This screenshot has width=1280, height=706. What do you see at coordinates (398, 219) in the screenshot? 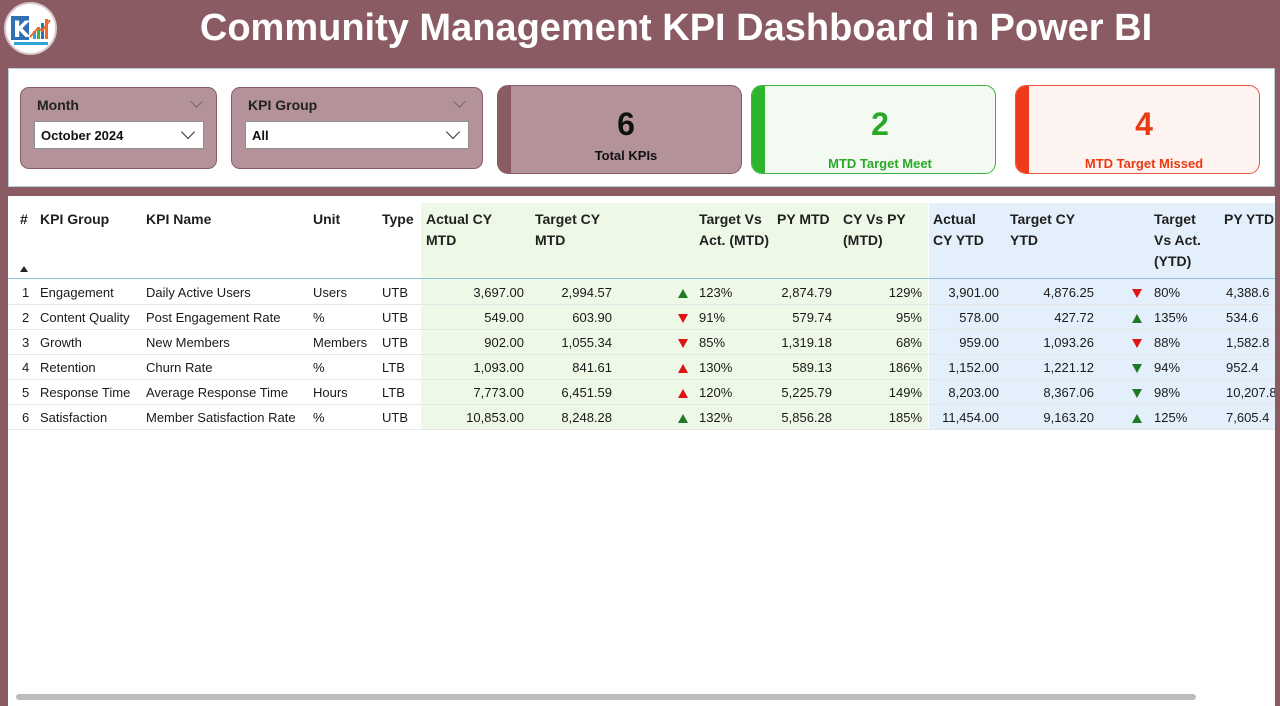
I see `column-header-type: Type` at bounding box center [398, 219].